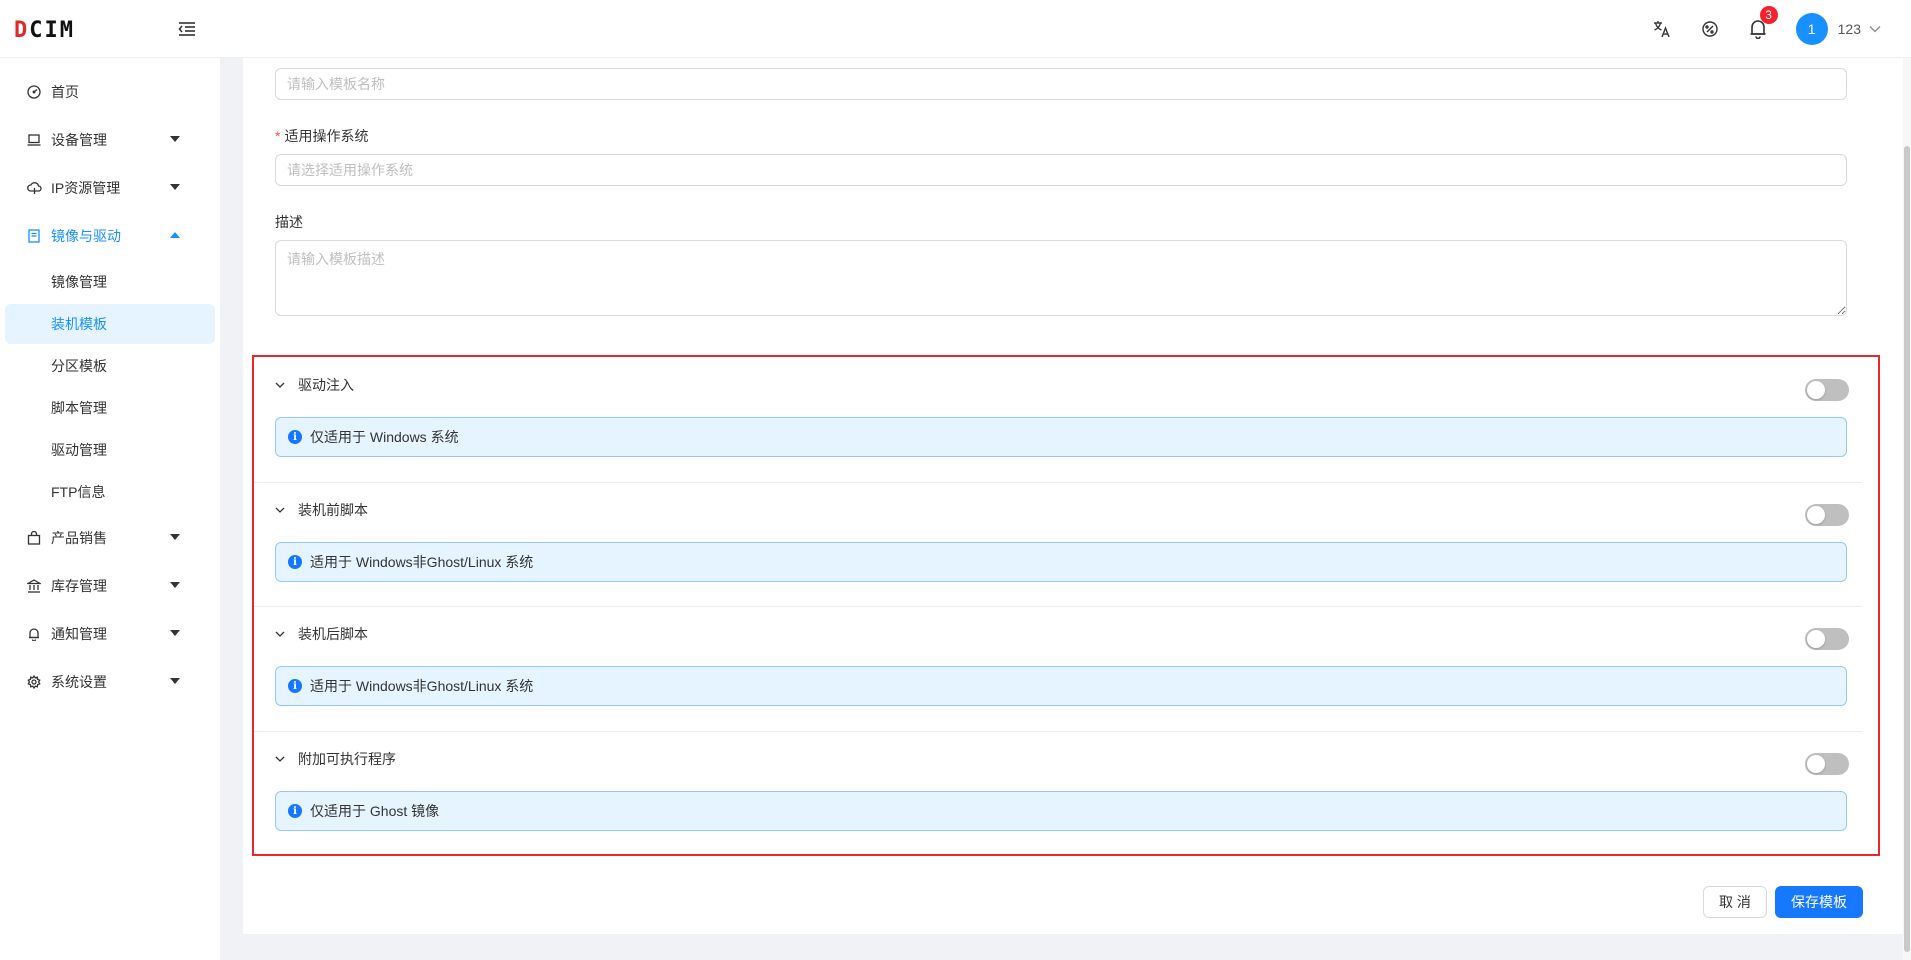 The height and width of the screenshot is (960, 1911). What do you see at coordinates (320, 510) in the screenshot?
I see `section-header: 装机前脚本` at bounding box center [320, 510].